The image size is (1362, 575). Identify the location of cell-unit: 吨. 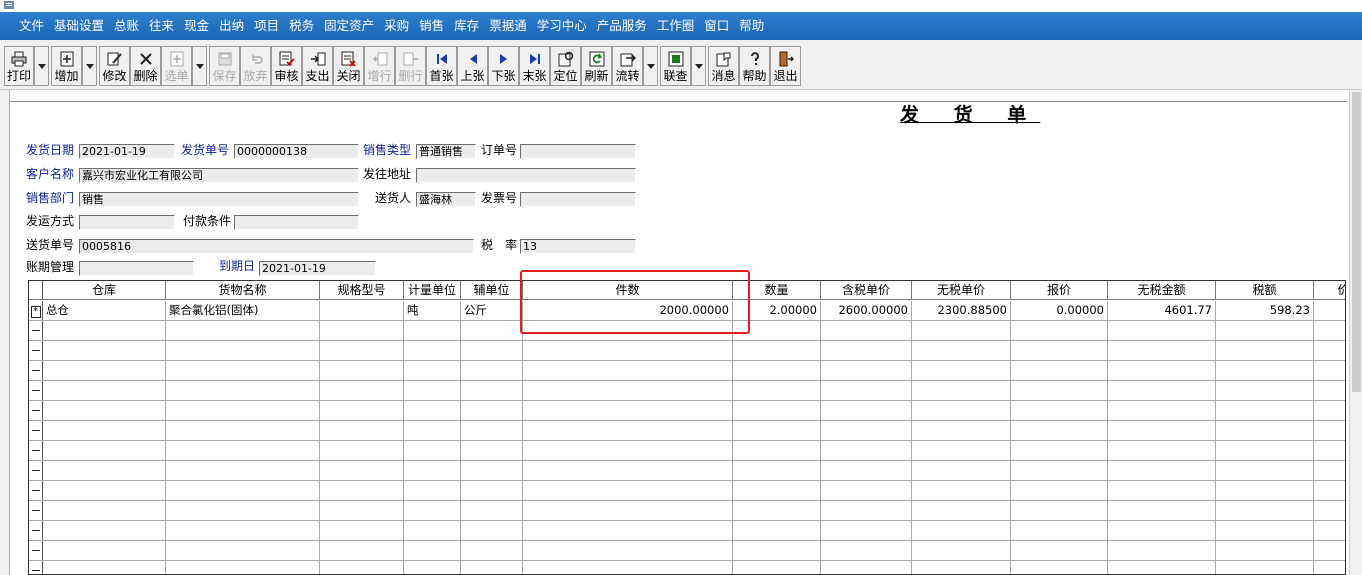
(432, 310).